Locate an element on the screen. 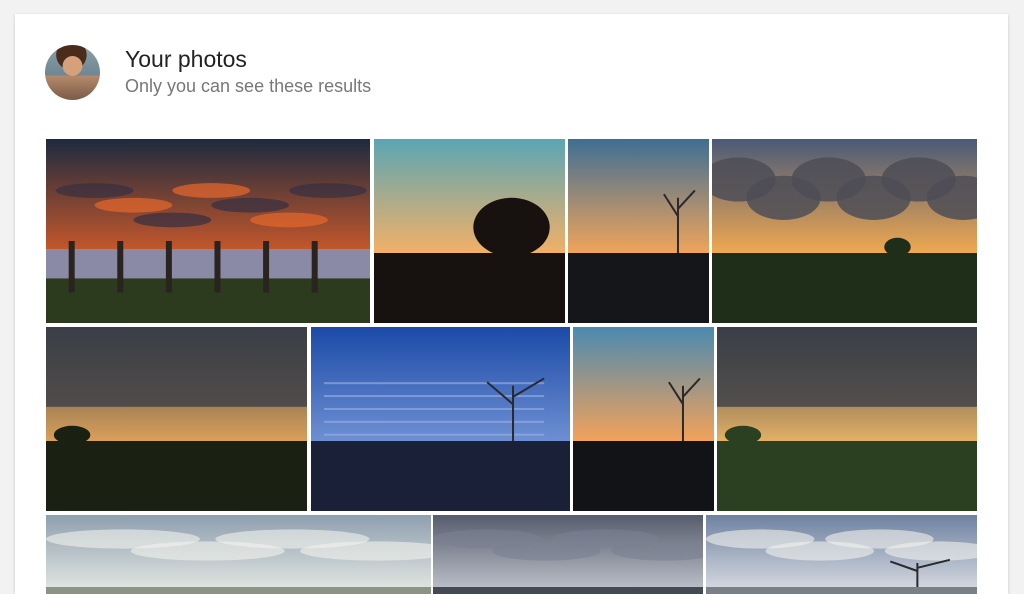 This screenshot has height=594, width=1024. card-title: Your photos is located at coordinates (186, 59).